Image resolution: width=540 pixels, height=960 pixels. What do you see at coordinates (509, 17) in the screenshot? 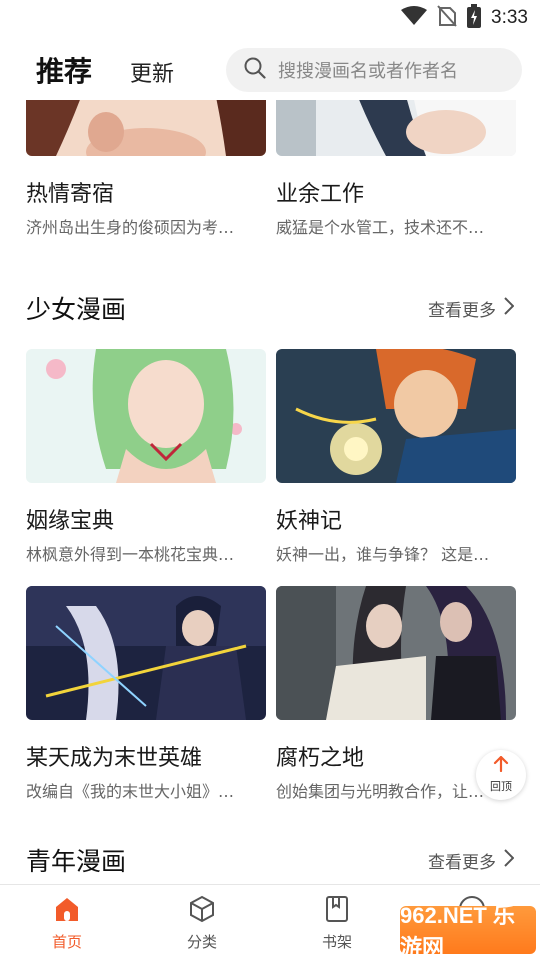
I see `status-time: 3:33` at bounding box center [509, 17].